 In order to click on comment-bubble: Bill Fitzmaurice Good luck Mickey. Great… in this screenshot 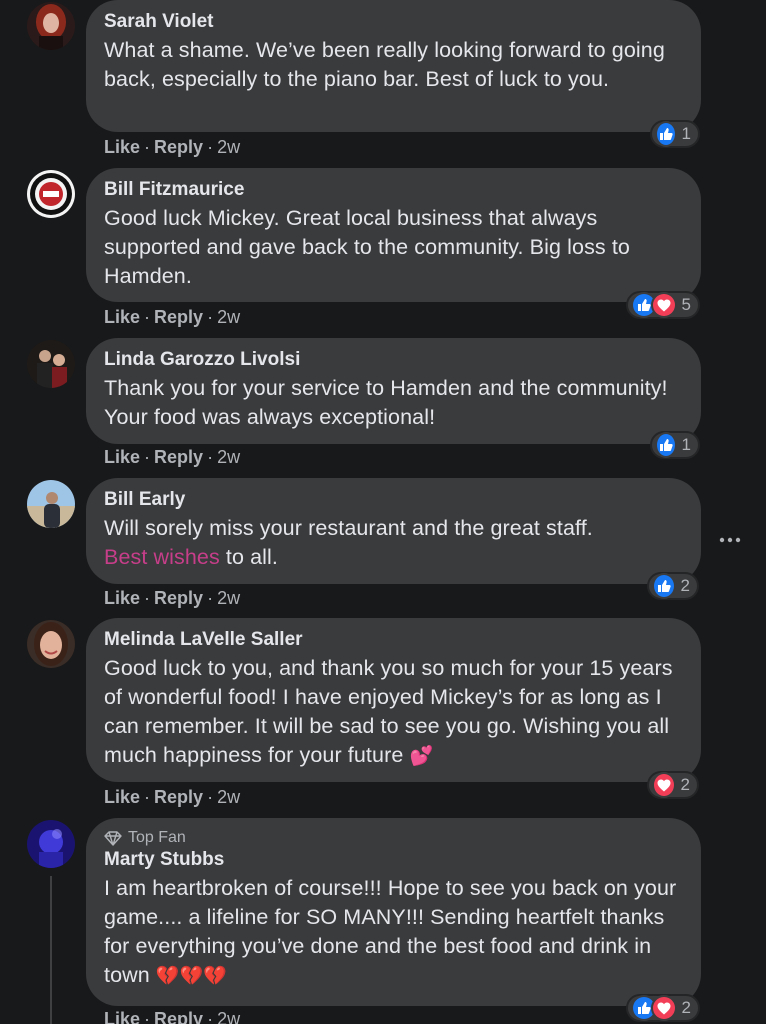, I will do `click(393, 235)`.